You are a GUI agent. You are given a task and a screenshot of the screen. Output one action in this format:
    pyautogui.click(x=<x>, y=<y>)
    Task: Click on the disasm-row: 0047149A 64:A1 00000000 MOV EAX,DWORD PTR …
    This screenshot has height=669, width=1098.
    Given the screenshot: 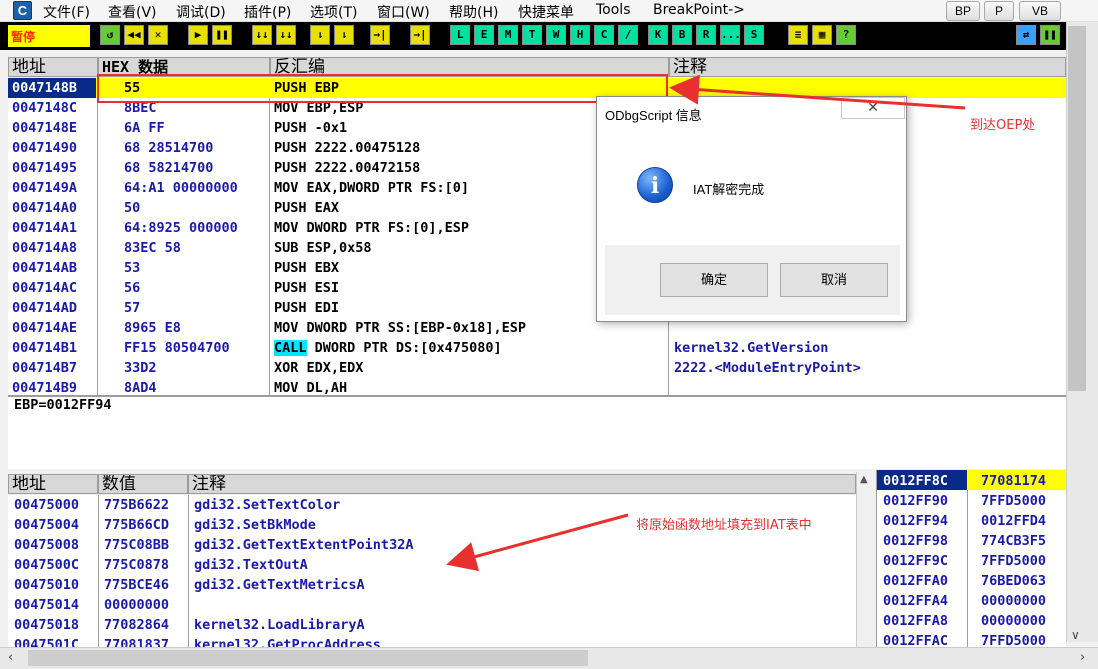 What is the action you would take?
    pyautogui.click(x=537, y=188)
    